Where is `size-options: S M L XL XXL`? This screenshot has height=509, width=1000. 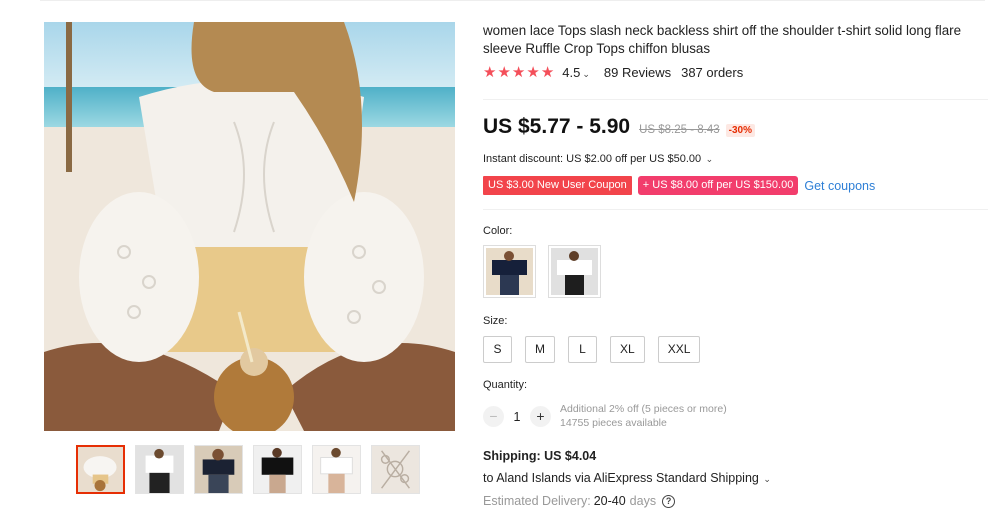 size-options: S M L XL XXL is located at coordinates (592, 349).